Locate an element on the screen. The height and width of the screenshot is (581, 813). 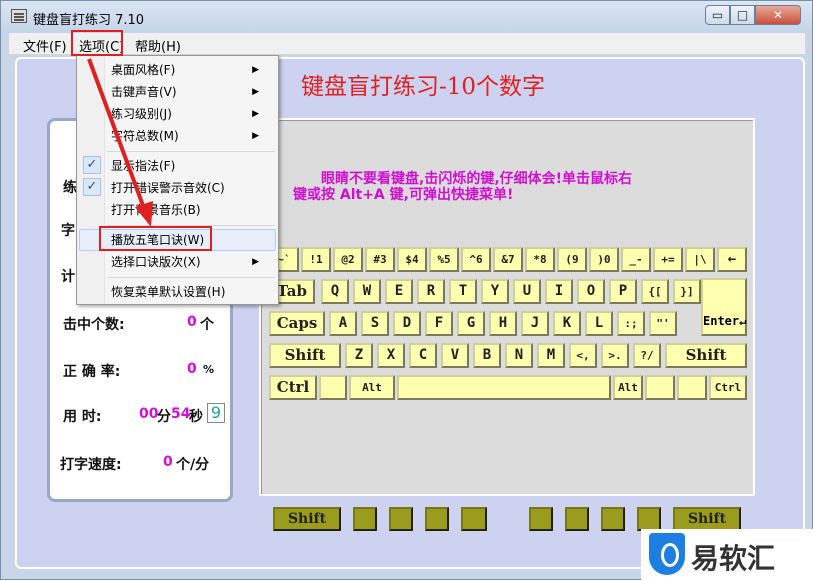
watermark-text: 易软汇 is located at coordinates (733, 558).